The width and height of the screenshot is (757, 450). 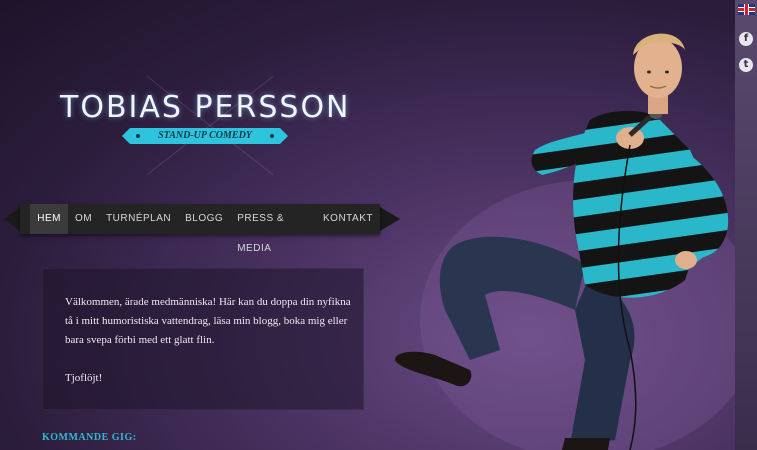 What do you see at coordinates (89, 437) in the screenshot?
I see `upcoming-gigs-heading: KOMMANDE GIG:` at bounding box center [89, 437].